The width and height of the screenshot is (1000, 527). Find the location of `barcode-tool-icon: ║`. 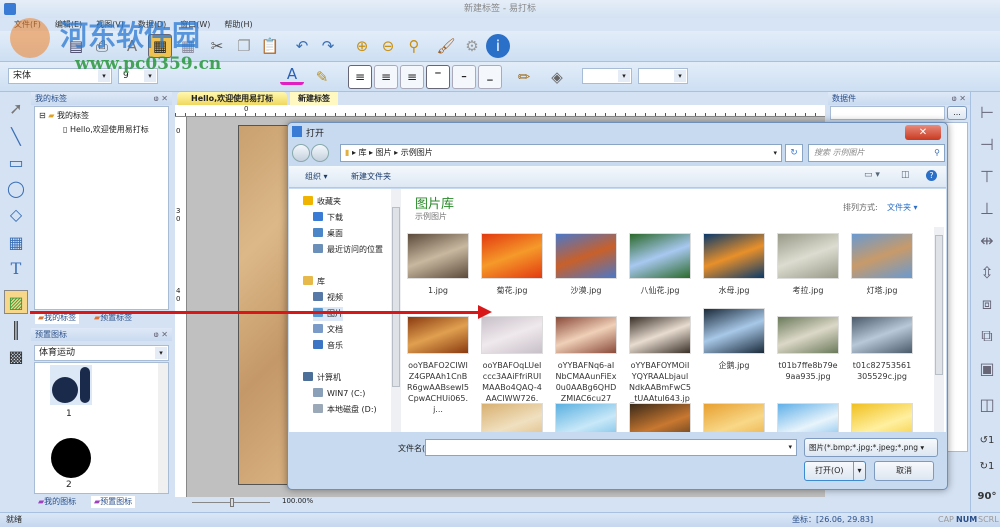

barcode-tool-icon: ║ is located at coordinates (16, 330).